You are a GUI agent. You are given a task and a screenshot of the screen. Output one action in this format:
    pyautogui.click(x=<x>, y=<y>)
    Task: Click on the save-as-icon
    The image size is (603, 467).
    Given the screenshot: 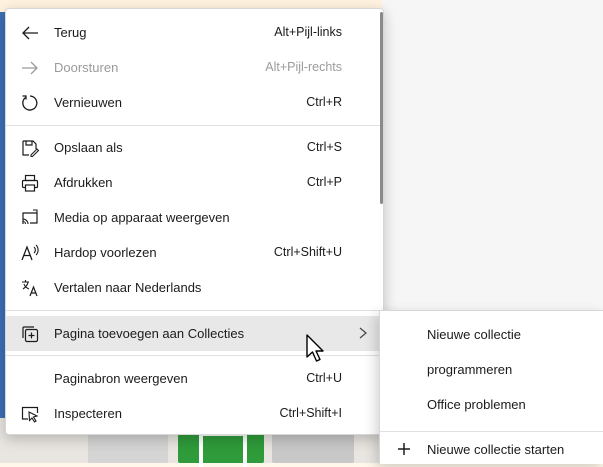 What is the action you would take?
    pyautogui.click(x=30, y=148)
    